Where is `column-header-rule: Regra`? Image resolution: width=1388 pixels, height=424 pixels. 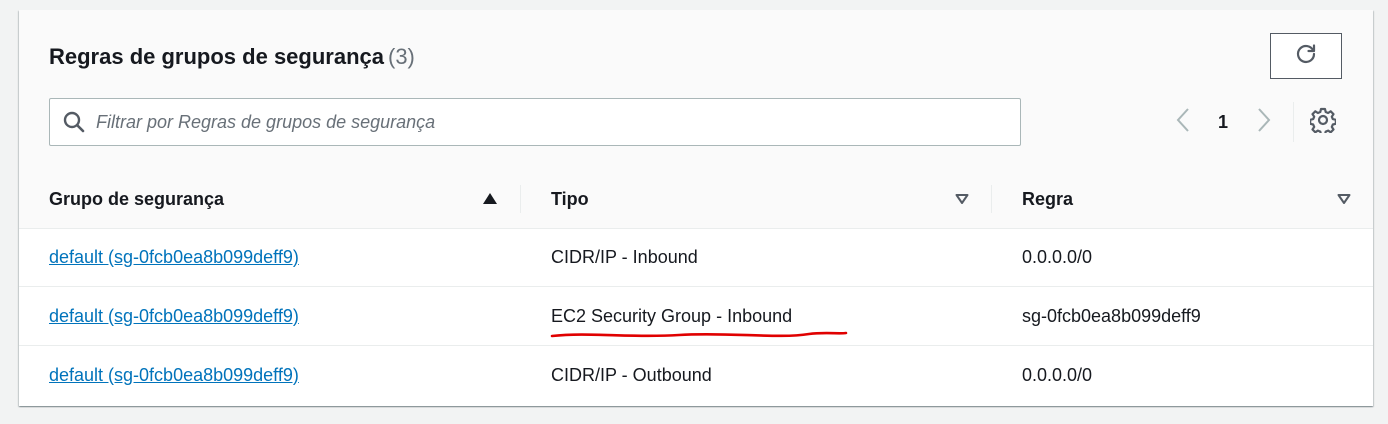 column-header-rule: Regra is located at coordinates (1047, 199).